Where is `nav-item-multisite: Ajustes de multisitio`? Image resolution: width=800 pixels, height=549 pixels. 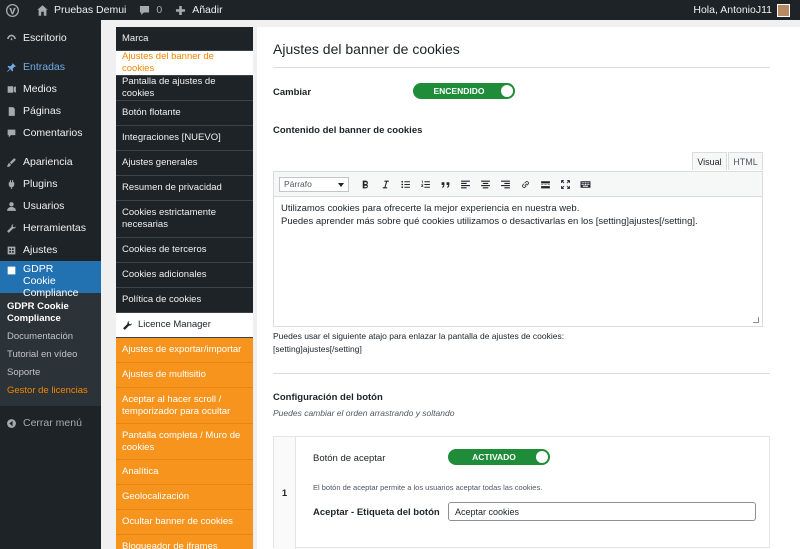 nav-item-multisite: Ajustes de multisitio is located at coordinates (184, 375).